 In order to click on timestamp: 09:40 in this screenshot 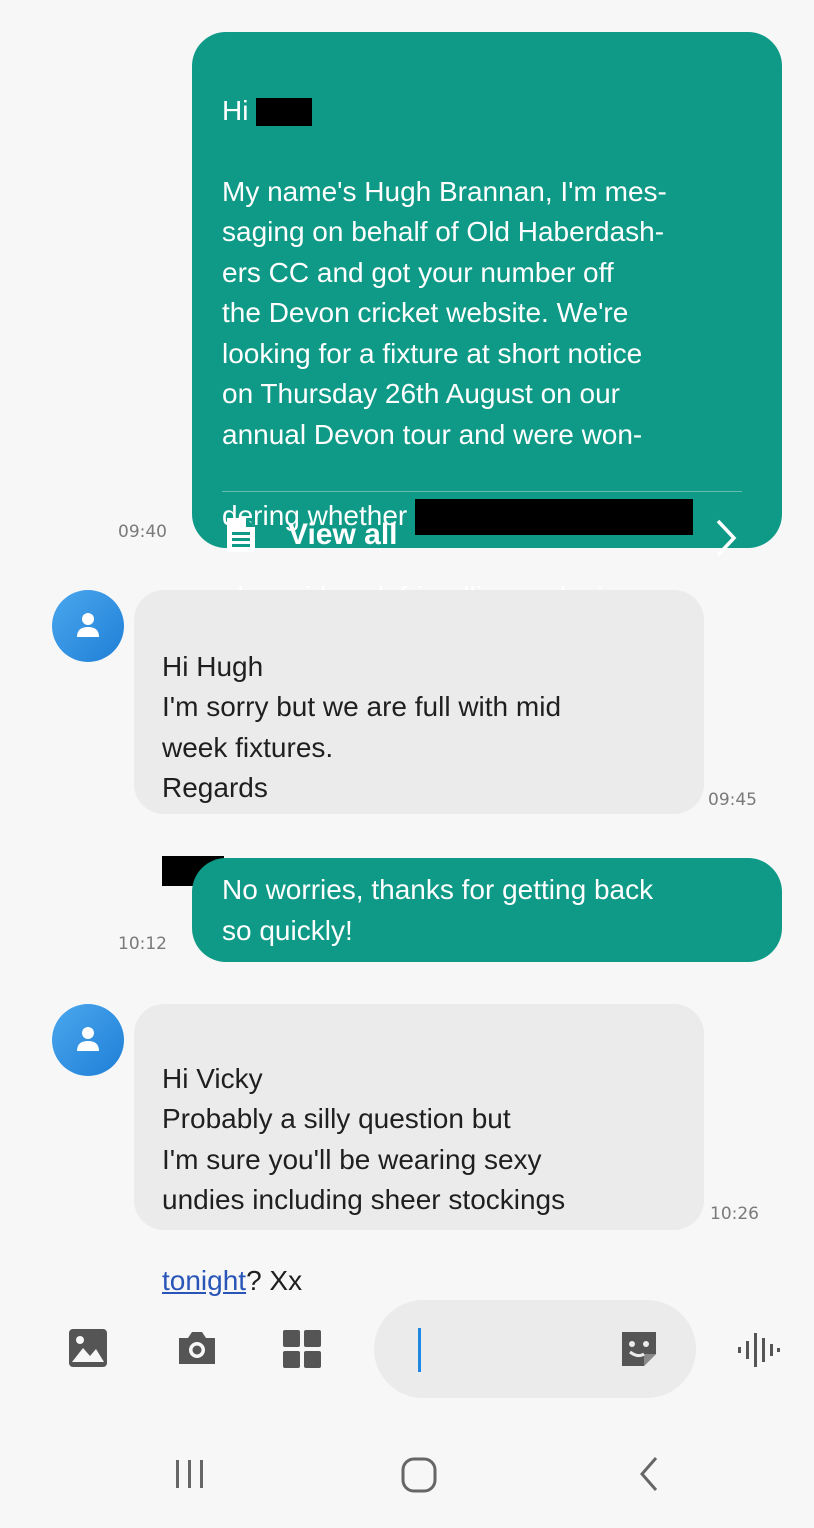, I will do `click(142, 532)`.